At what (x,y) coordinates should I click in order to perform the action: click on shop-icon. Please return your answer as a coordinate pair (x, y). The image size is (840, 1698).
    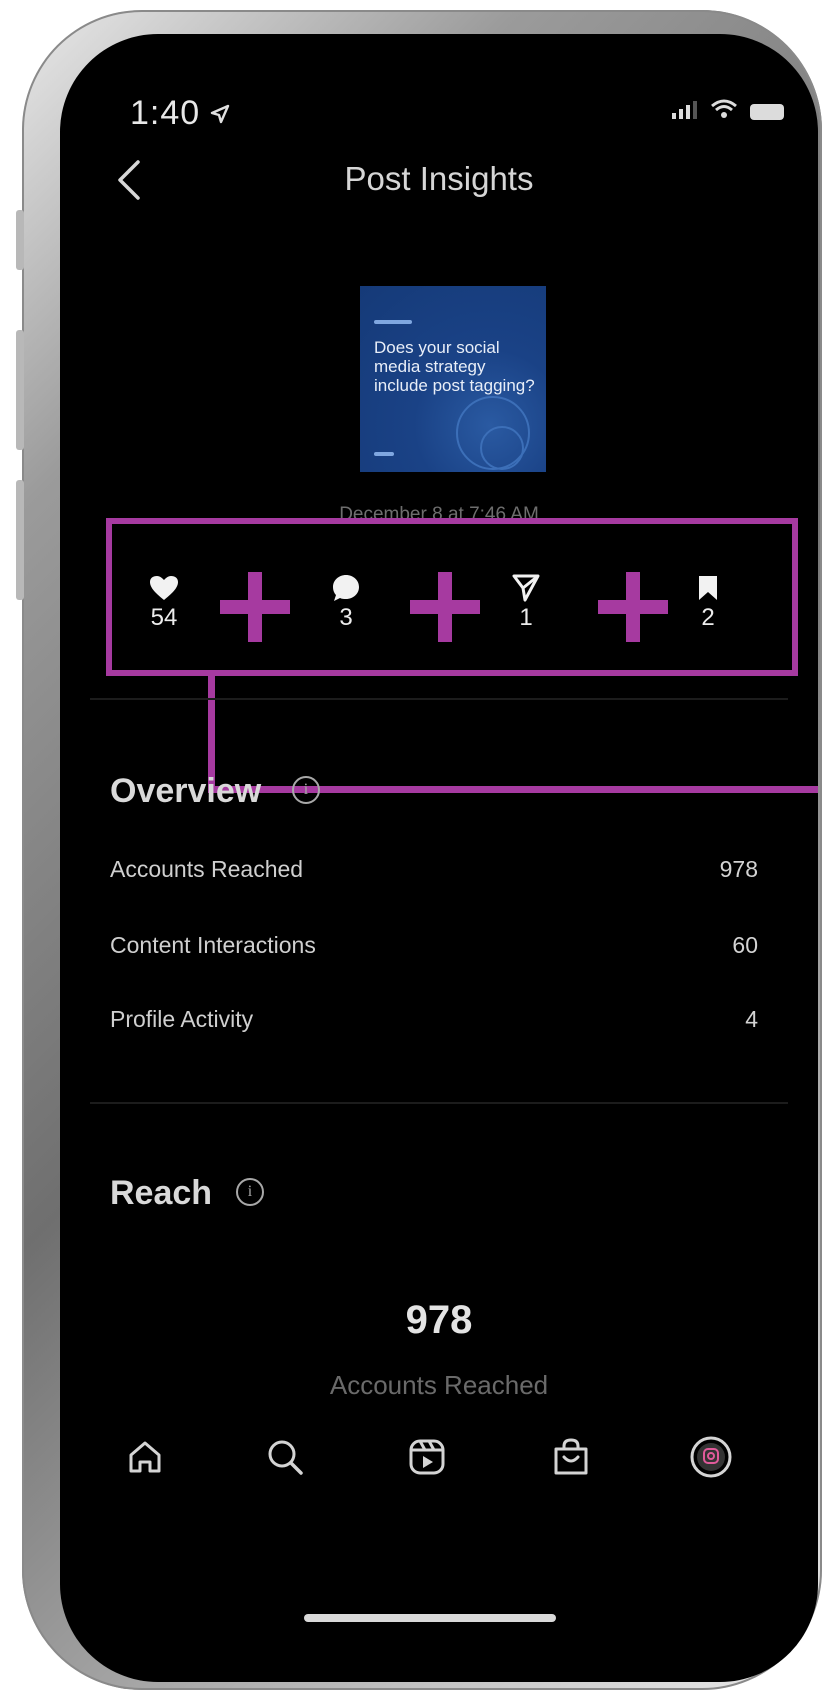
    Looking at the image, I should click on (571, 1456).